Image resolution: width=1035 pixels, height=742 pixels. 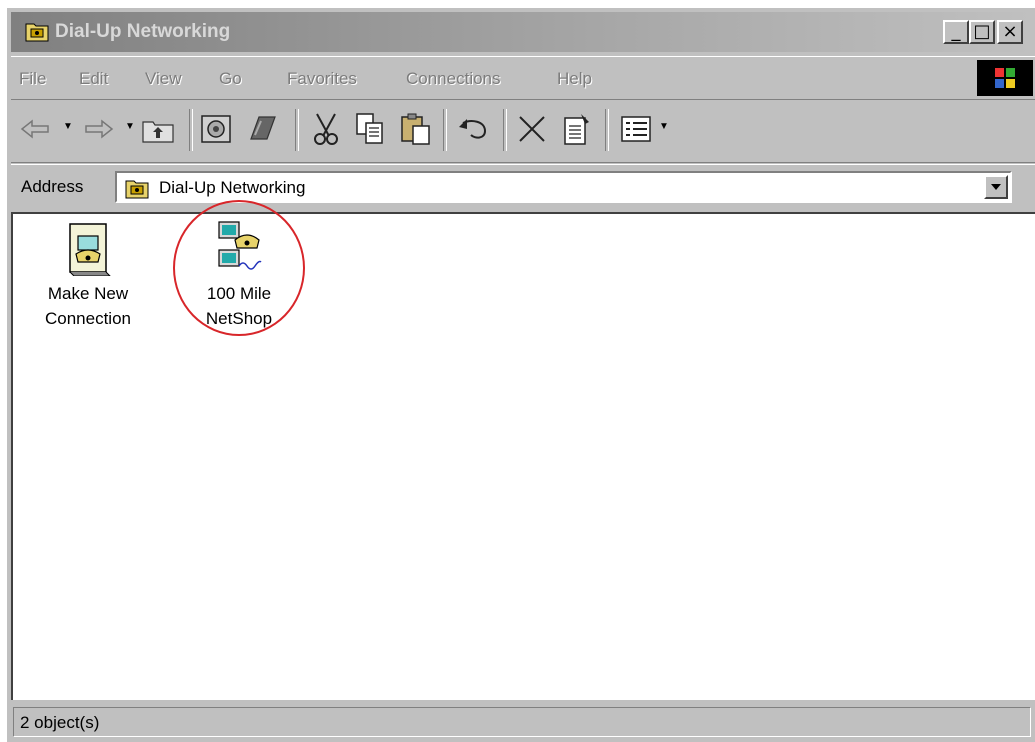 I want to click on back-button, so click(x=36, y=129).